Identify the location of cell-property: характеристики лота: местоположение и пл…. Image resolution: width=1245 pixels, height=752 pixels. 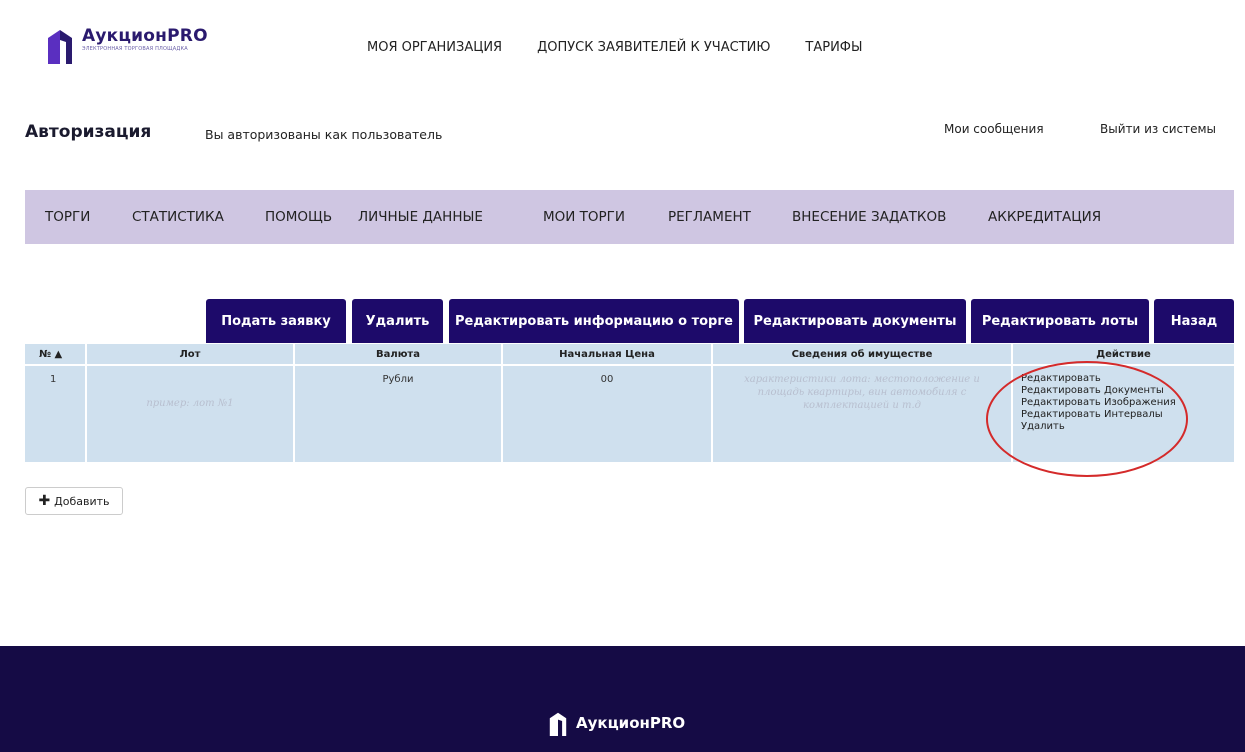
(863, 414).